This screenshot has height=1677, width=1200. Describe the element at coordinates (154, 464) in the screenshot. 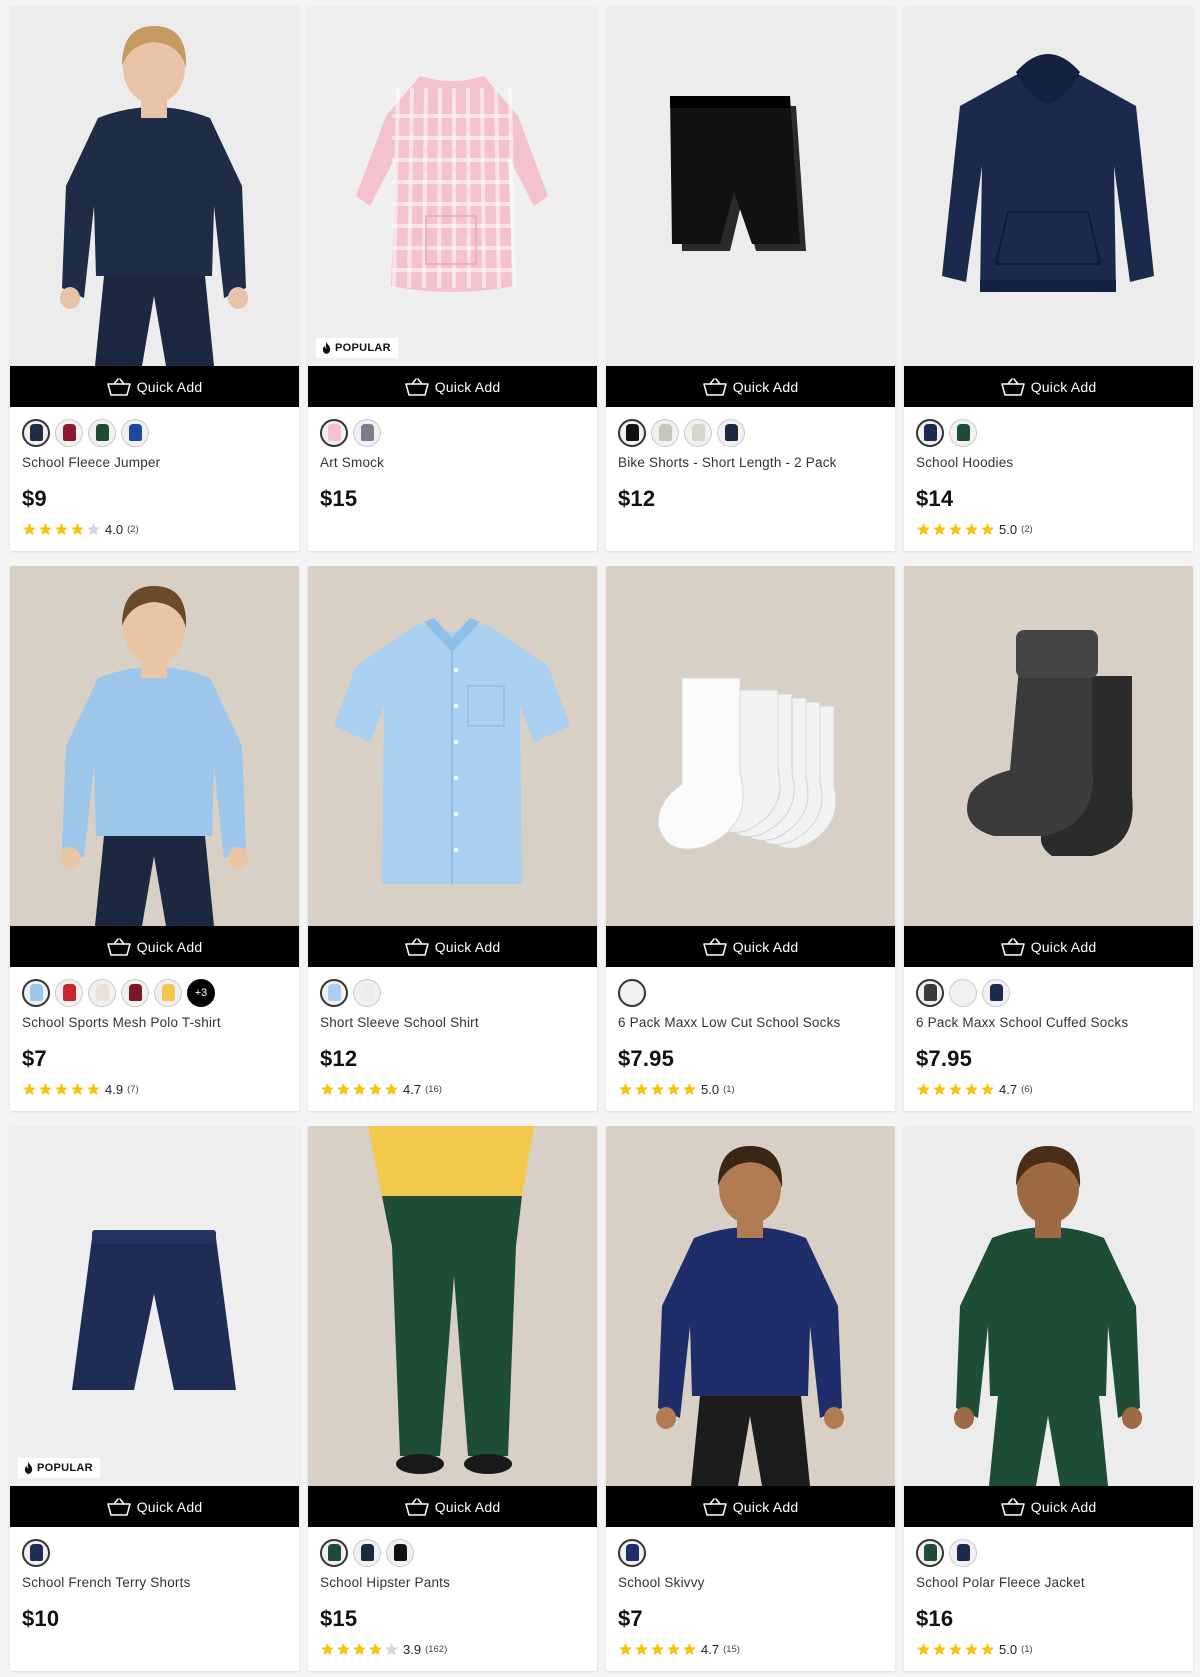

I see `product-name: School Fleece Jumper` at that location.